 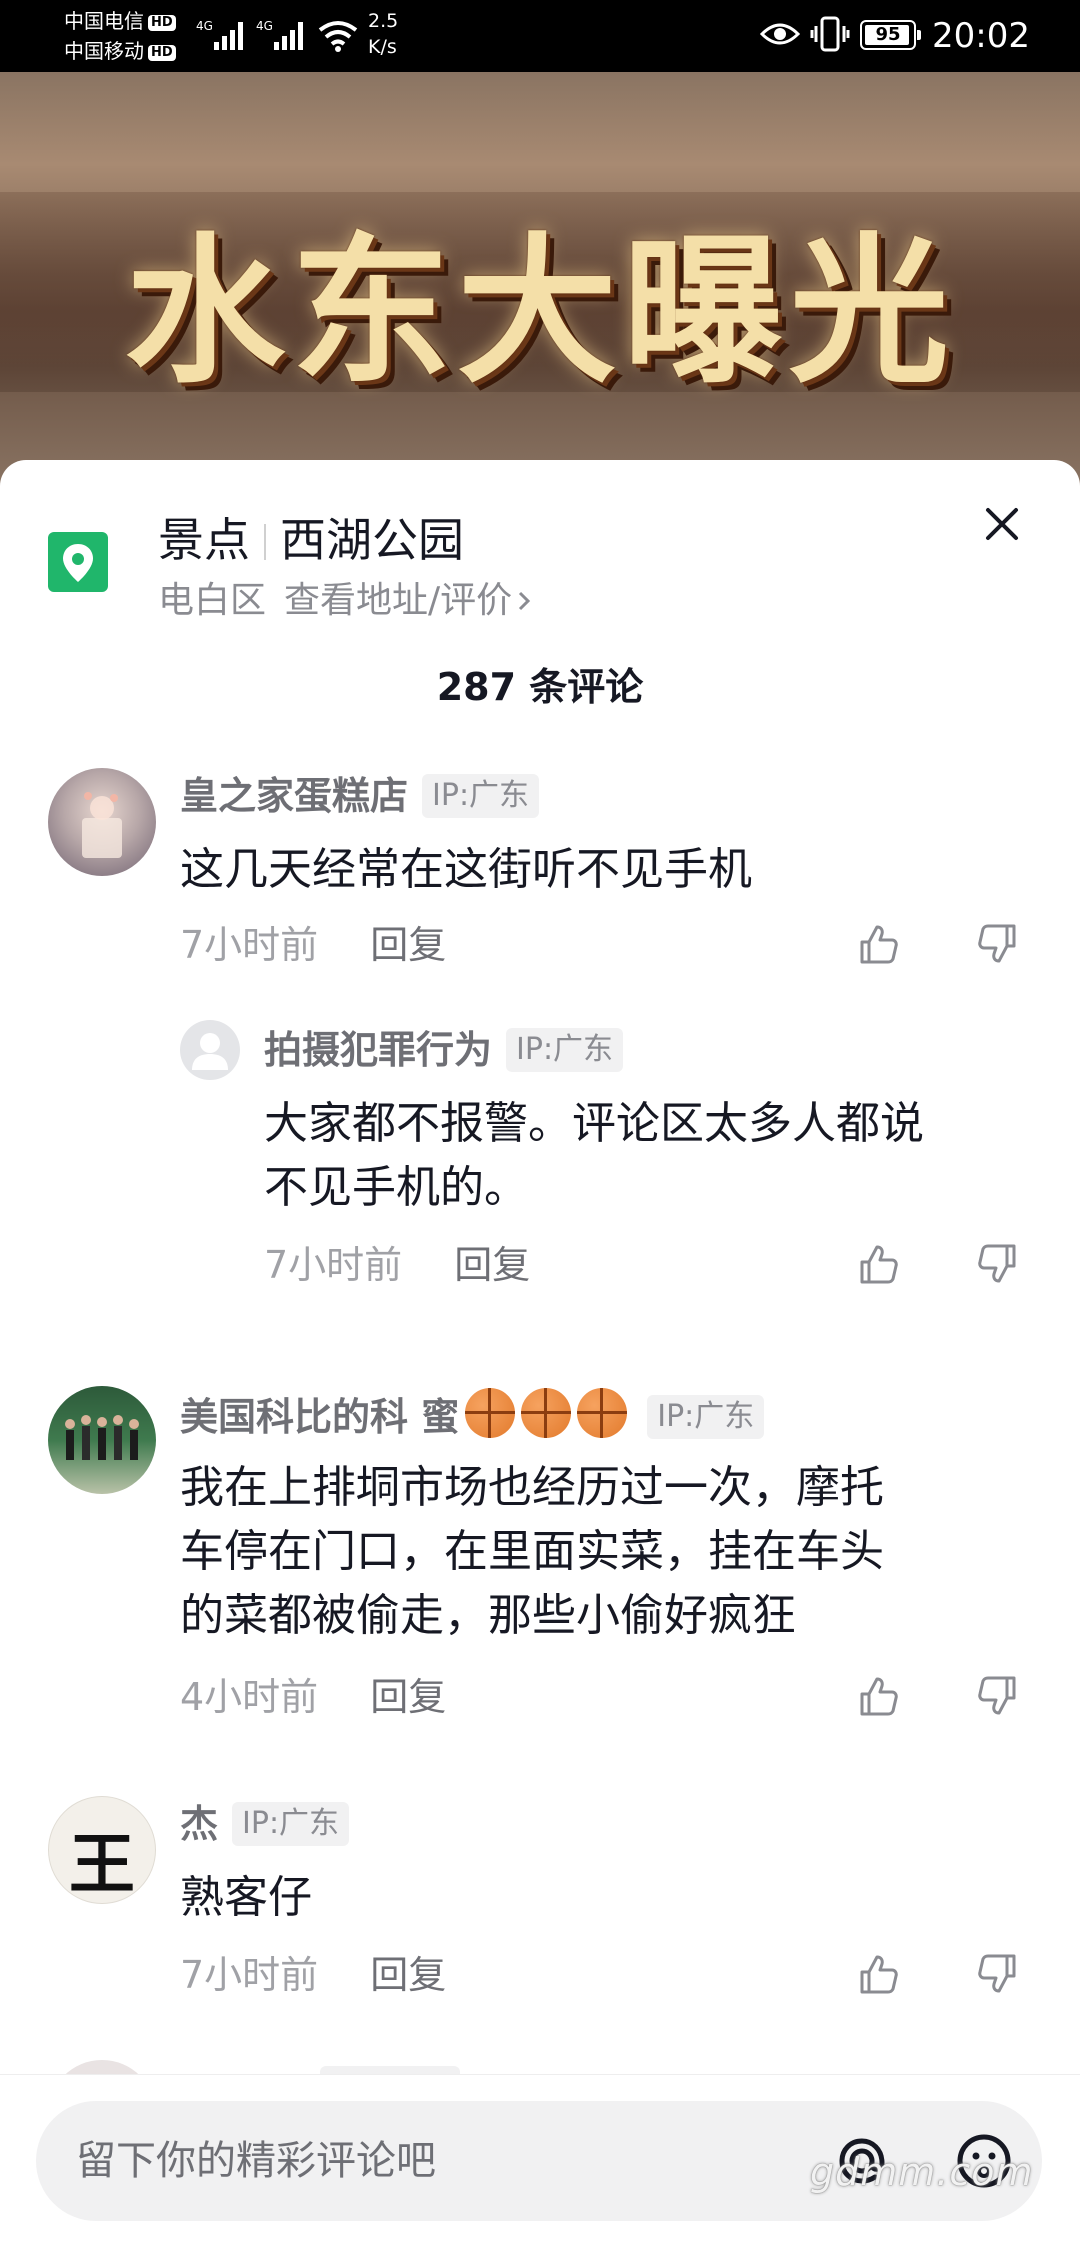 I want to click on reply-time: 7小时前, so click(x=333, y=1265).